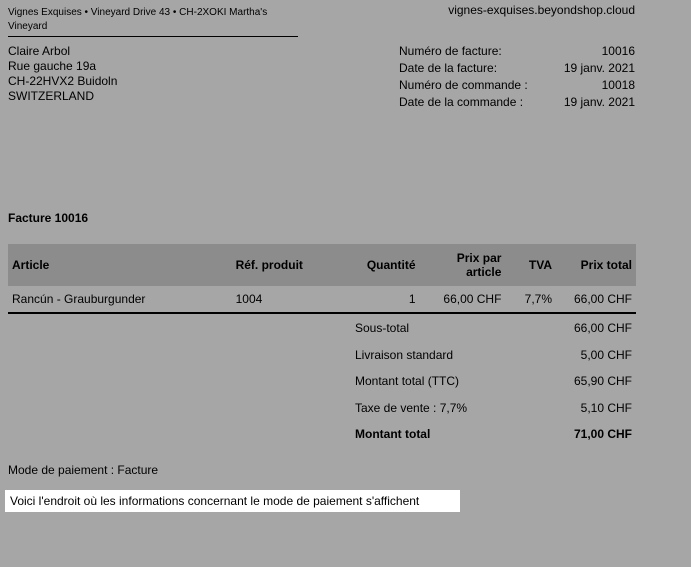  I want to click on total-value: 5,10 CHF, so click(606, 407).